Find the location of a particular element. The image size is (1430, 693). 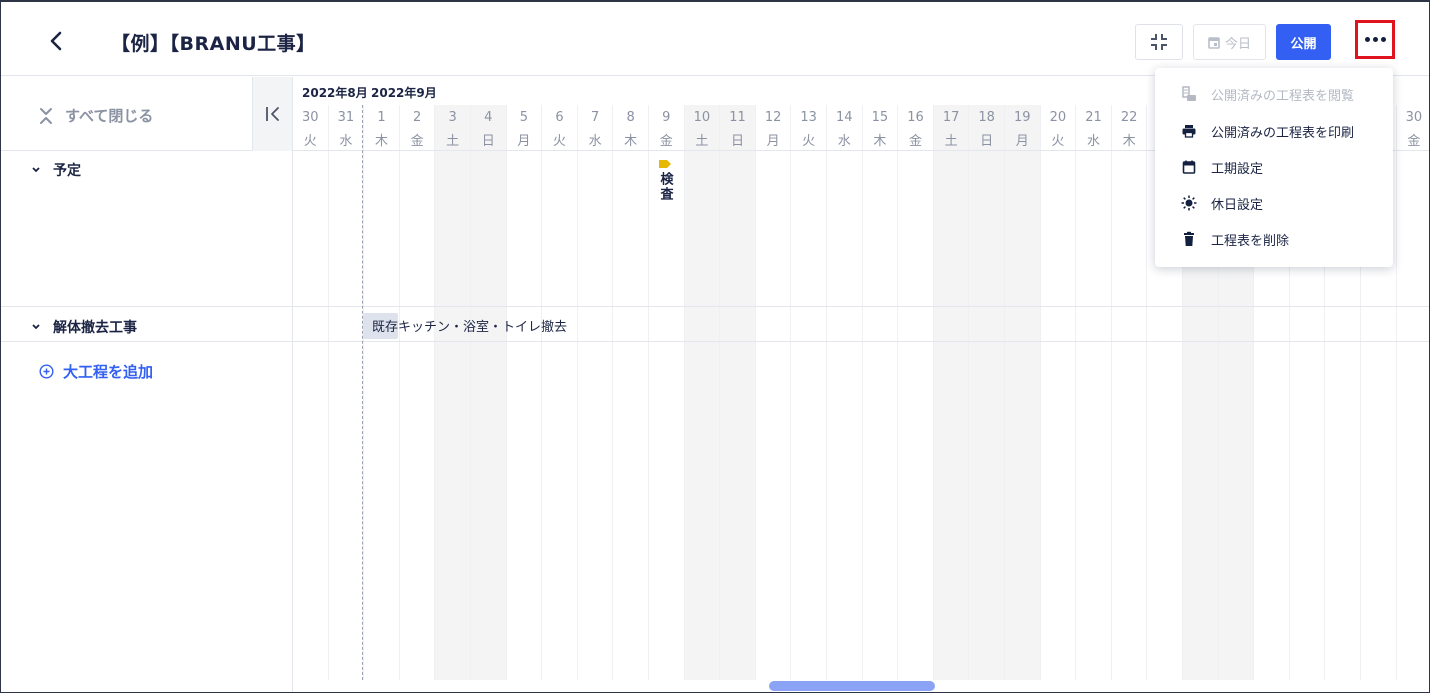

menu-item-period-settings: 工期設定 is located at coordinates (1274, 167).